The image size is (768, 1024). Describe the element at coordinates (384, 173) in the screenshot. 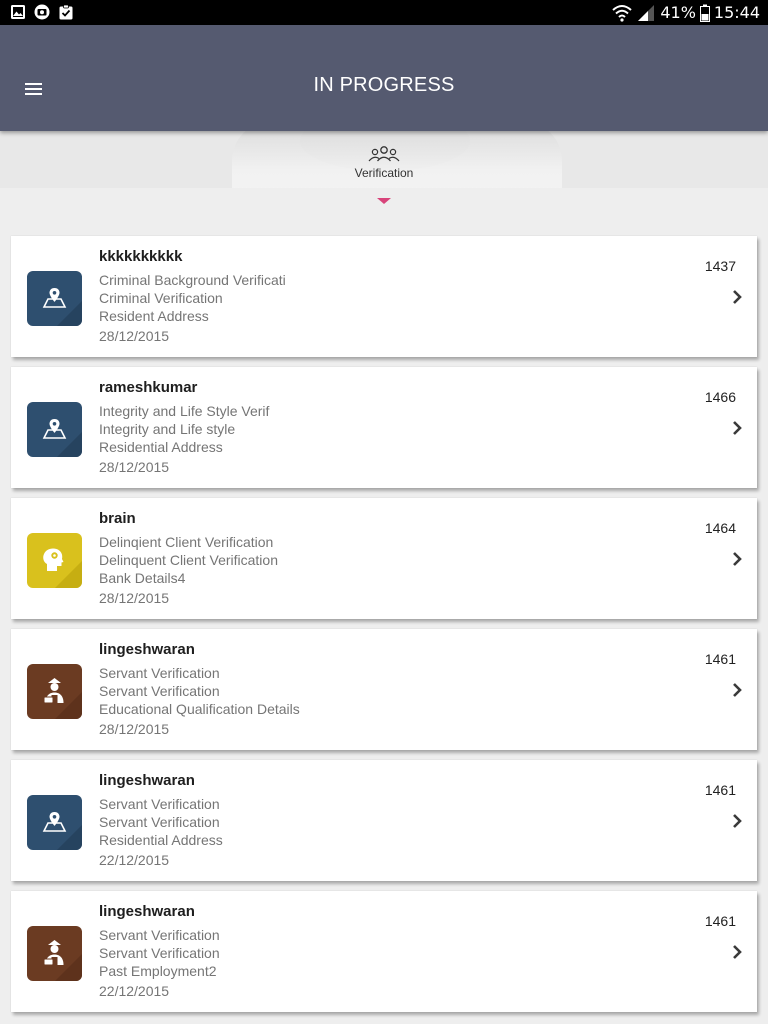

I see `tab-verification-label: Verification` at that location.